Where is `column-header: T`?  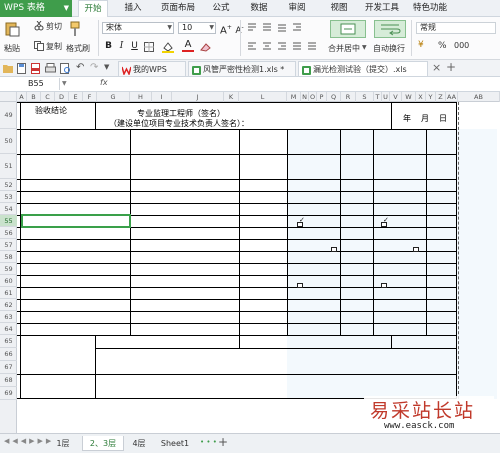
column-header: T is located at coordinates (378, 97).